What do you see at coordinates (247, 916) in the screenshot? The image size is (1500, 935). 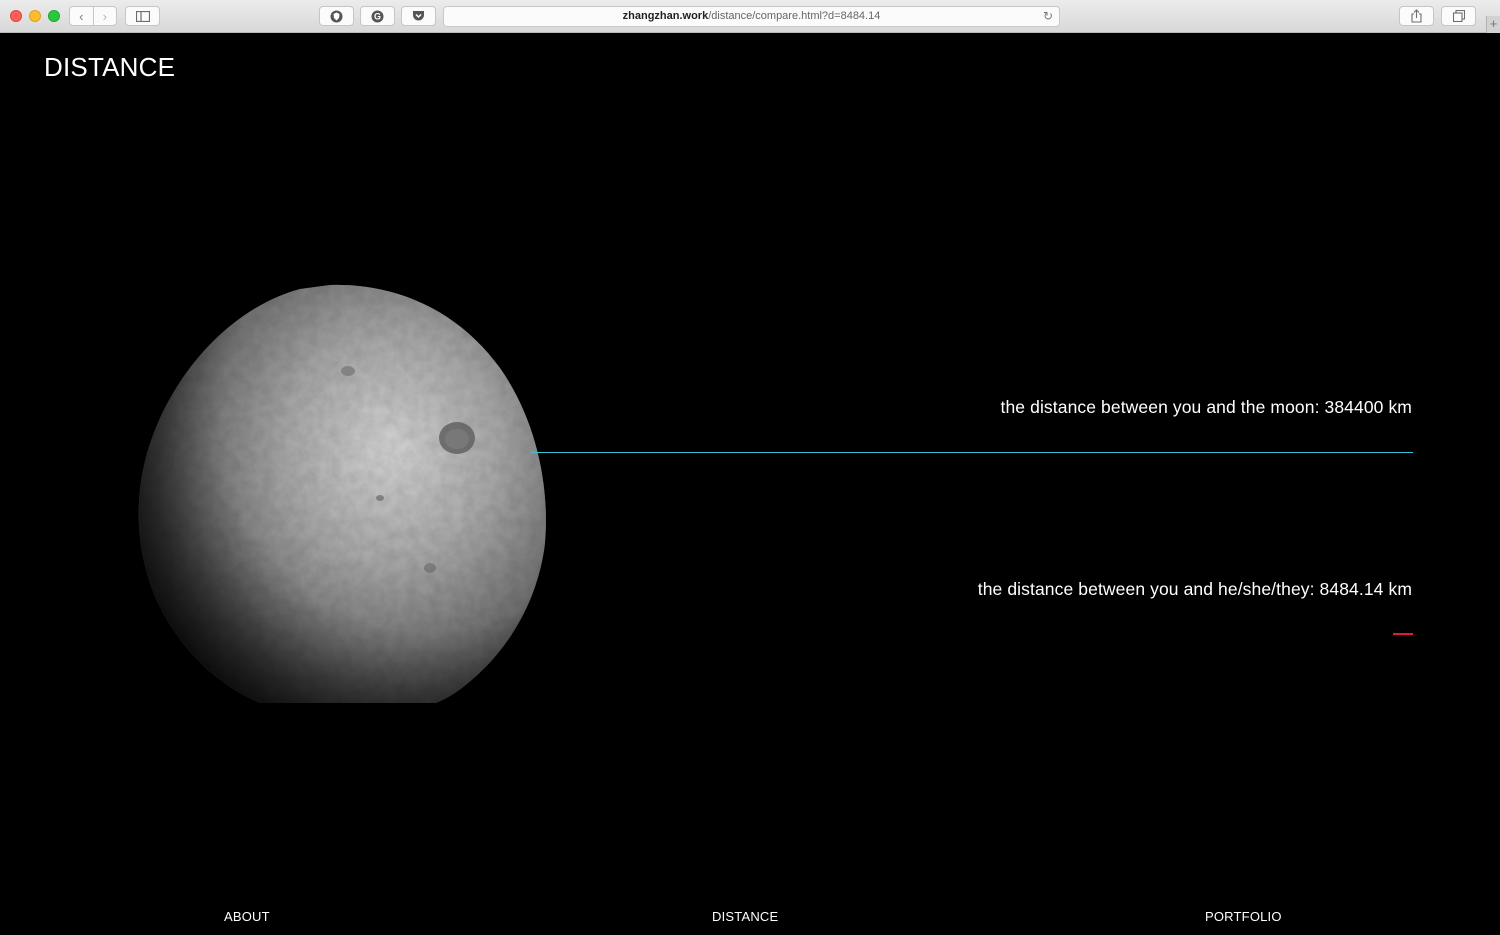 I see `nav-about-link: ABOUT` at bounding box center [247, 916].